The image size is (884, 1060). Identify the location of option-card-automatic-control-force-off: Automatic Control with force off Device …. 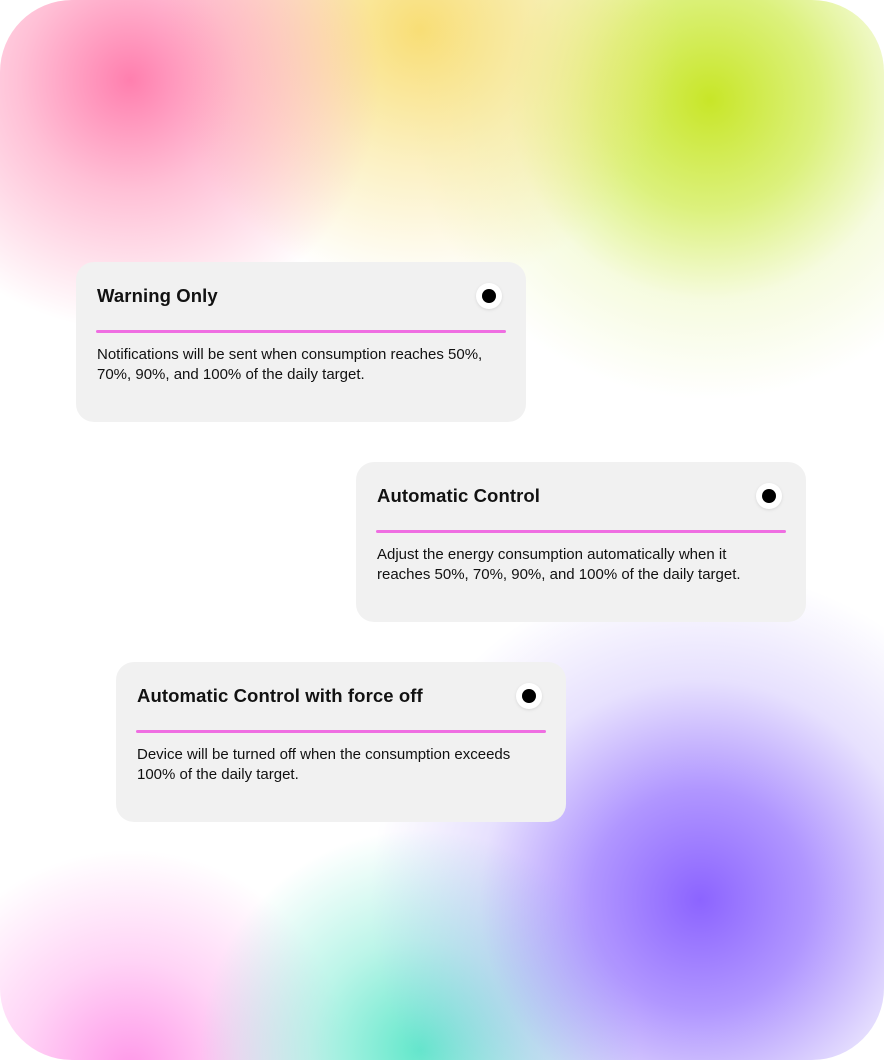
(341, 742).